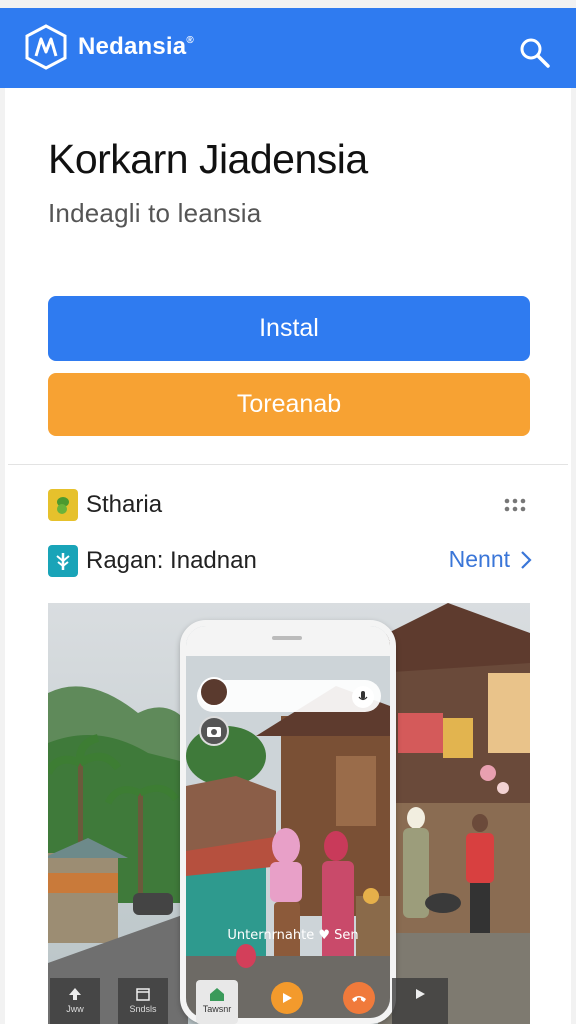 The image size is (576, 1024). Describe the element at coordinates (290, 561) in the screenshot. I see `list-item-ragan: Ragan: Inadnan Nennt` at that location.